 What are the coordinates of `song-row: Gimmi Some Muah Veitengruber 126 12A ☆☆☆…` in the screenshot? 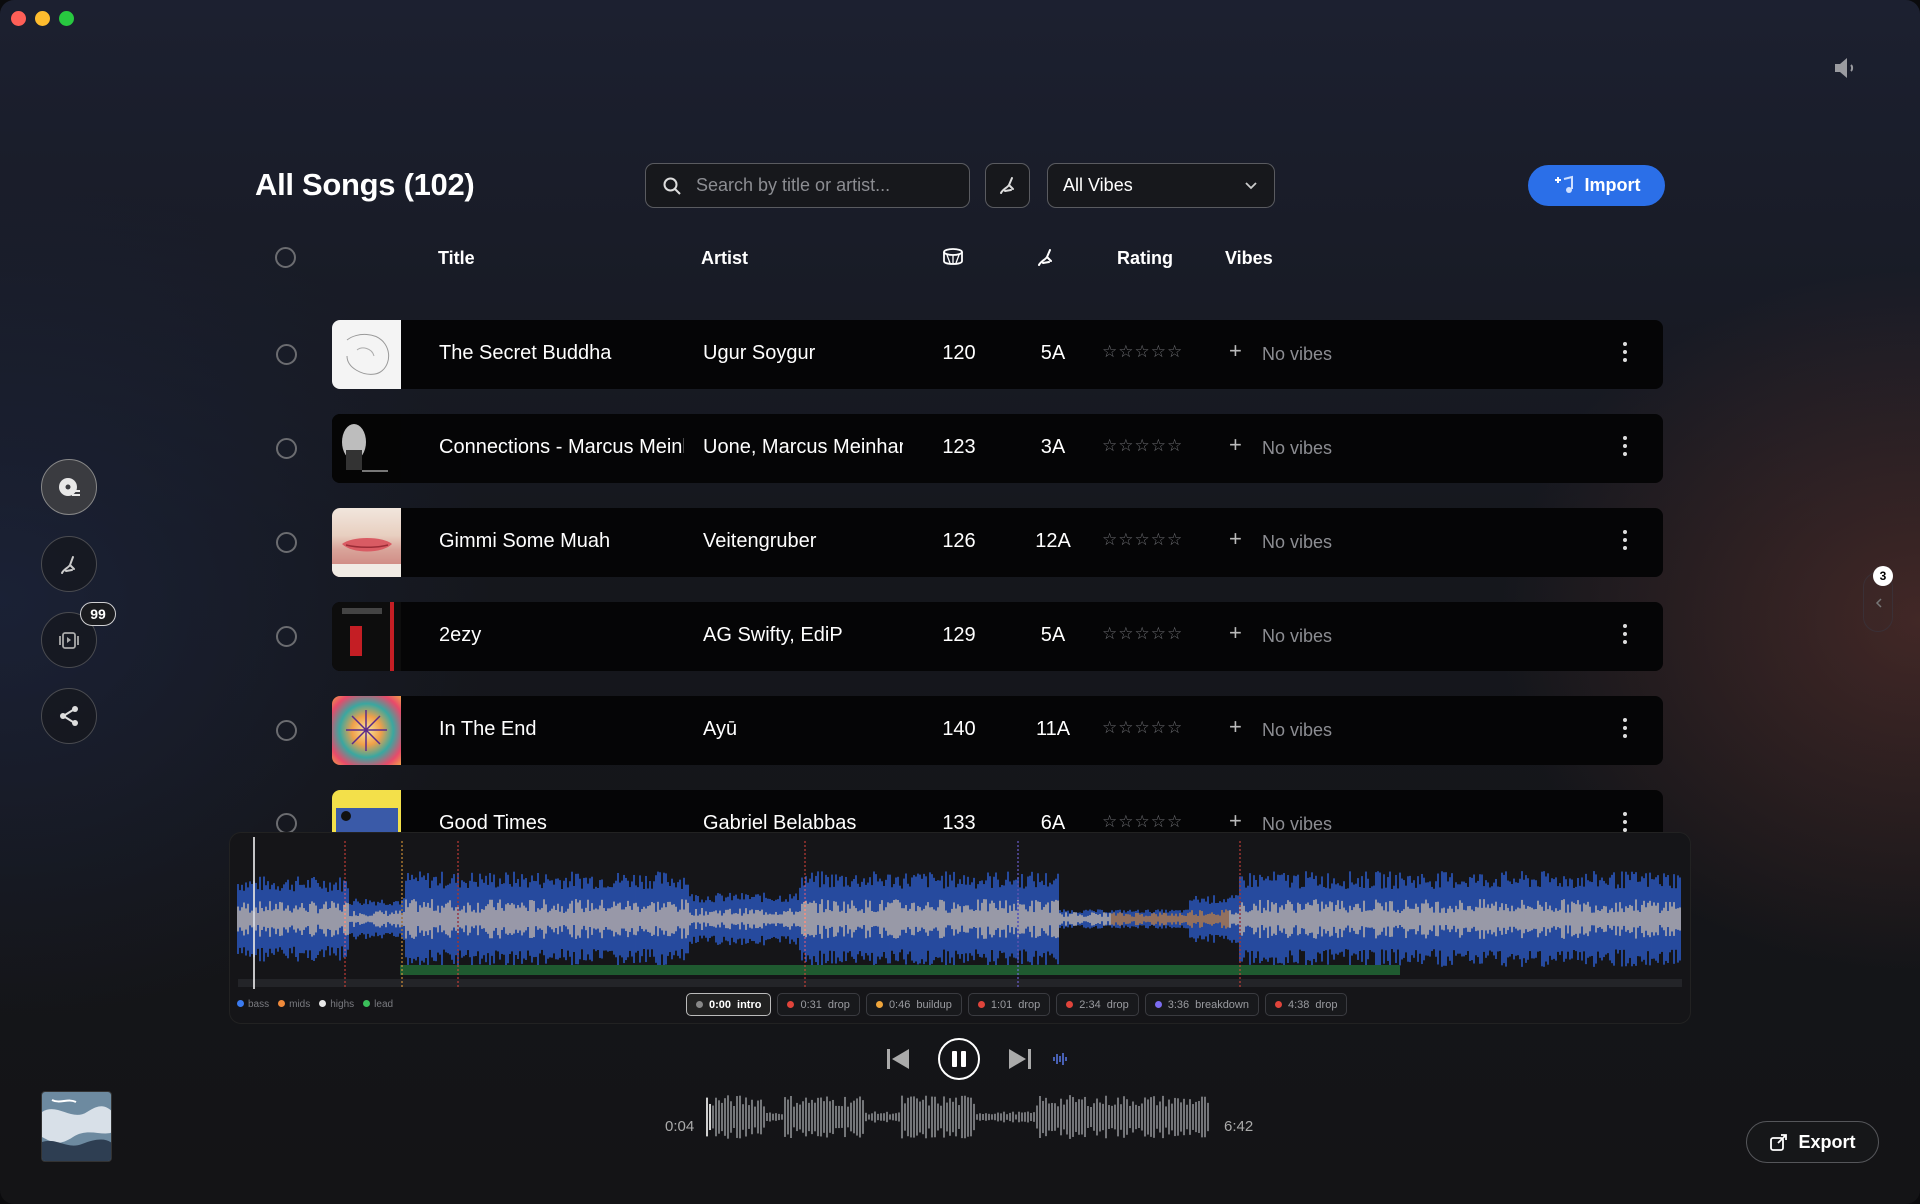 It's located at (997, 542).